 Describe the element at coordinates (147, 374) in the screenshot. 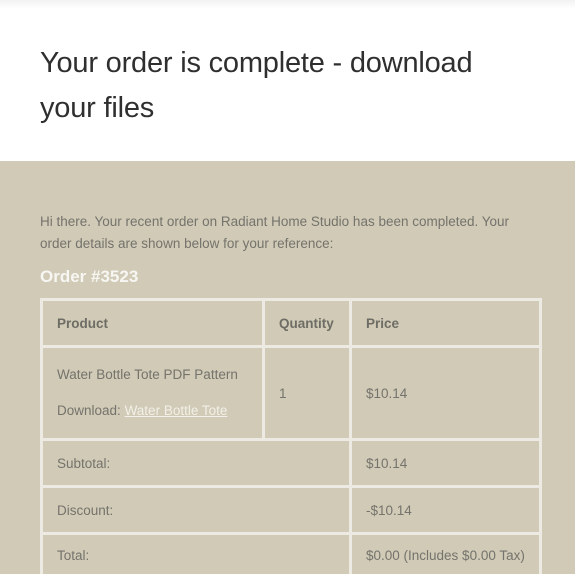

I see `product-name: Water Bottle Tote PDF Pattern` at that location.